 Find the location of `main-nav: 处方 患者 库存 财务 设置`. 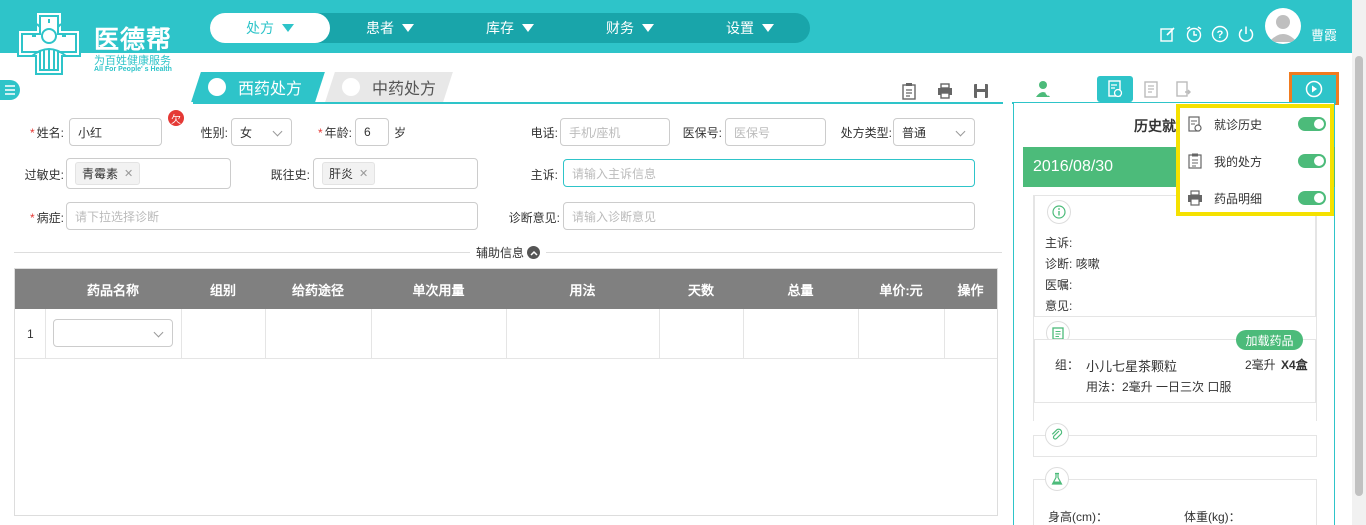

main-nav: 处方 患者 库存 财务 设置 is located at coordinates (510, 28).